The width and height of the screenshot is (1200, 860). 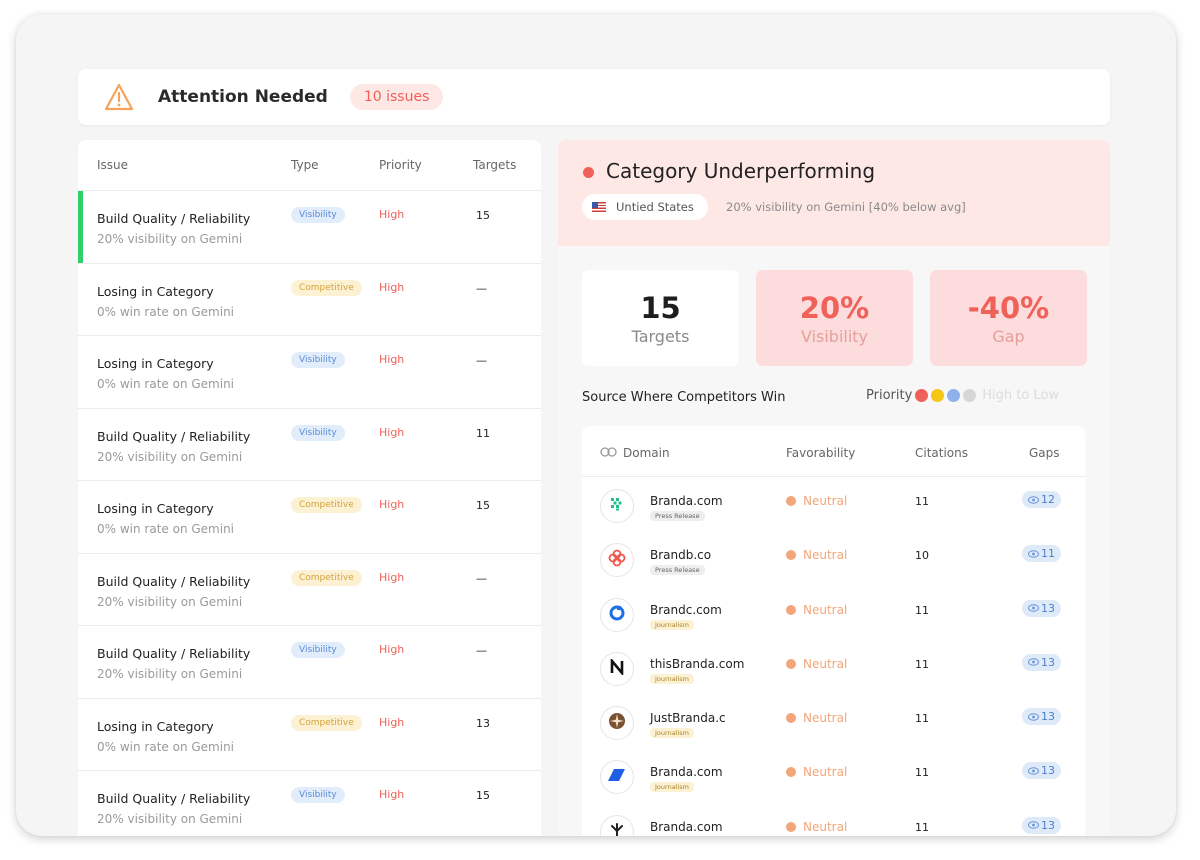 What do you see at coordinates (688, 718) in the screenshot?
I see `domain-name: JustBranda.c` at bounding box center [688, 718].